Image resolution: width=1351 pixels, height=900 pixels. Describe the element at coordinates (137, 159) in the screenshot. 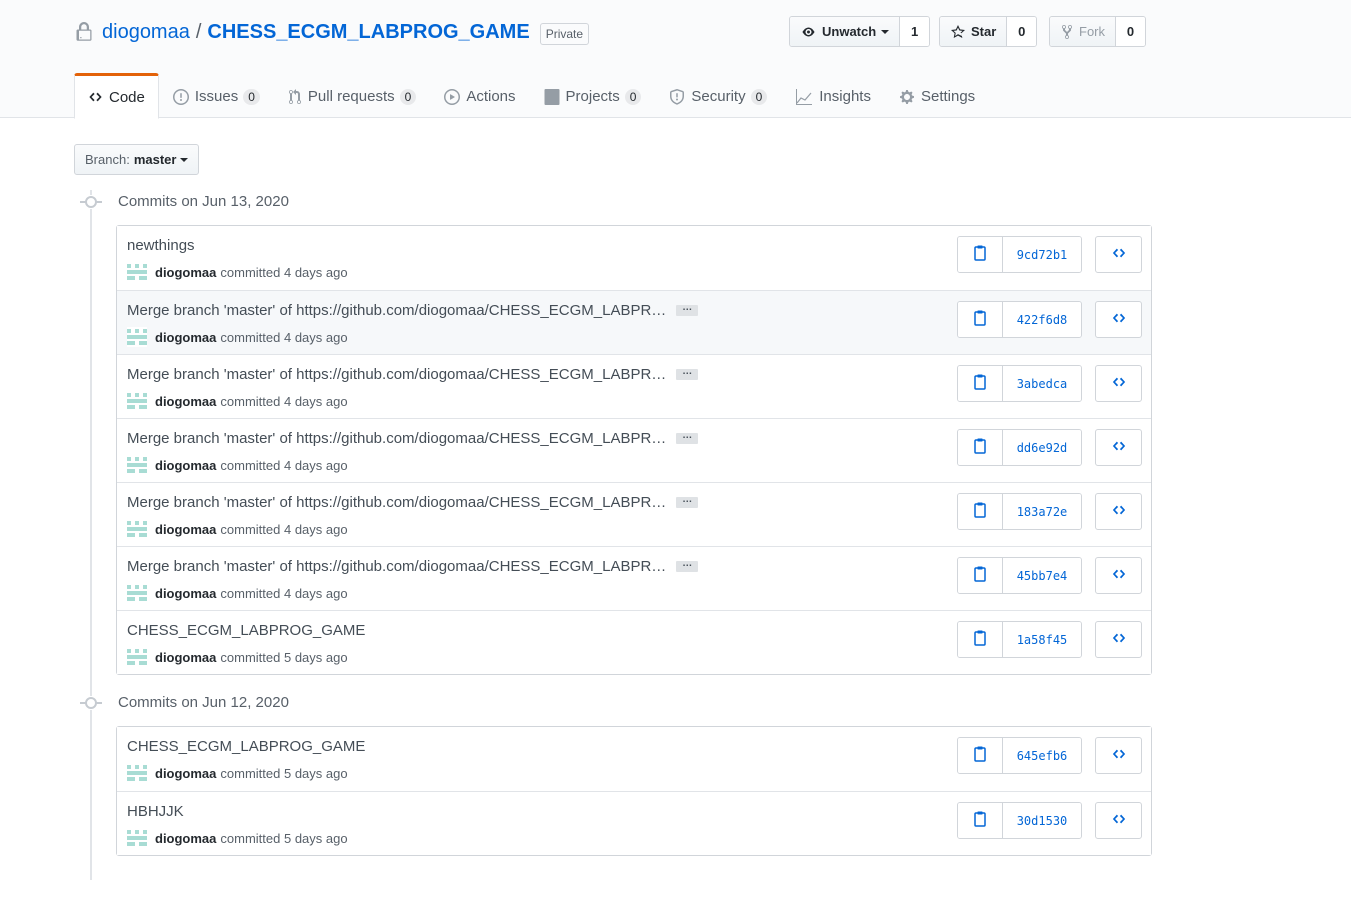

I see `branch-select: Branch: master` at that location.